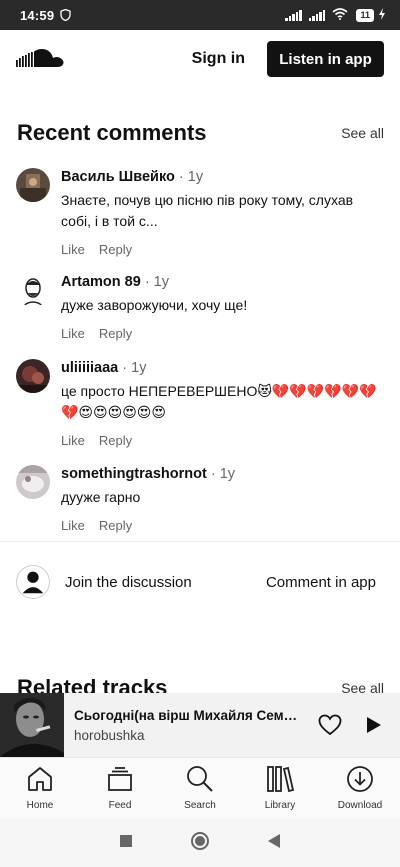 The image size is (400, 867). I want to click on download-icon, so click(360, 779).